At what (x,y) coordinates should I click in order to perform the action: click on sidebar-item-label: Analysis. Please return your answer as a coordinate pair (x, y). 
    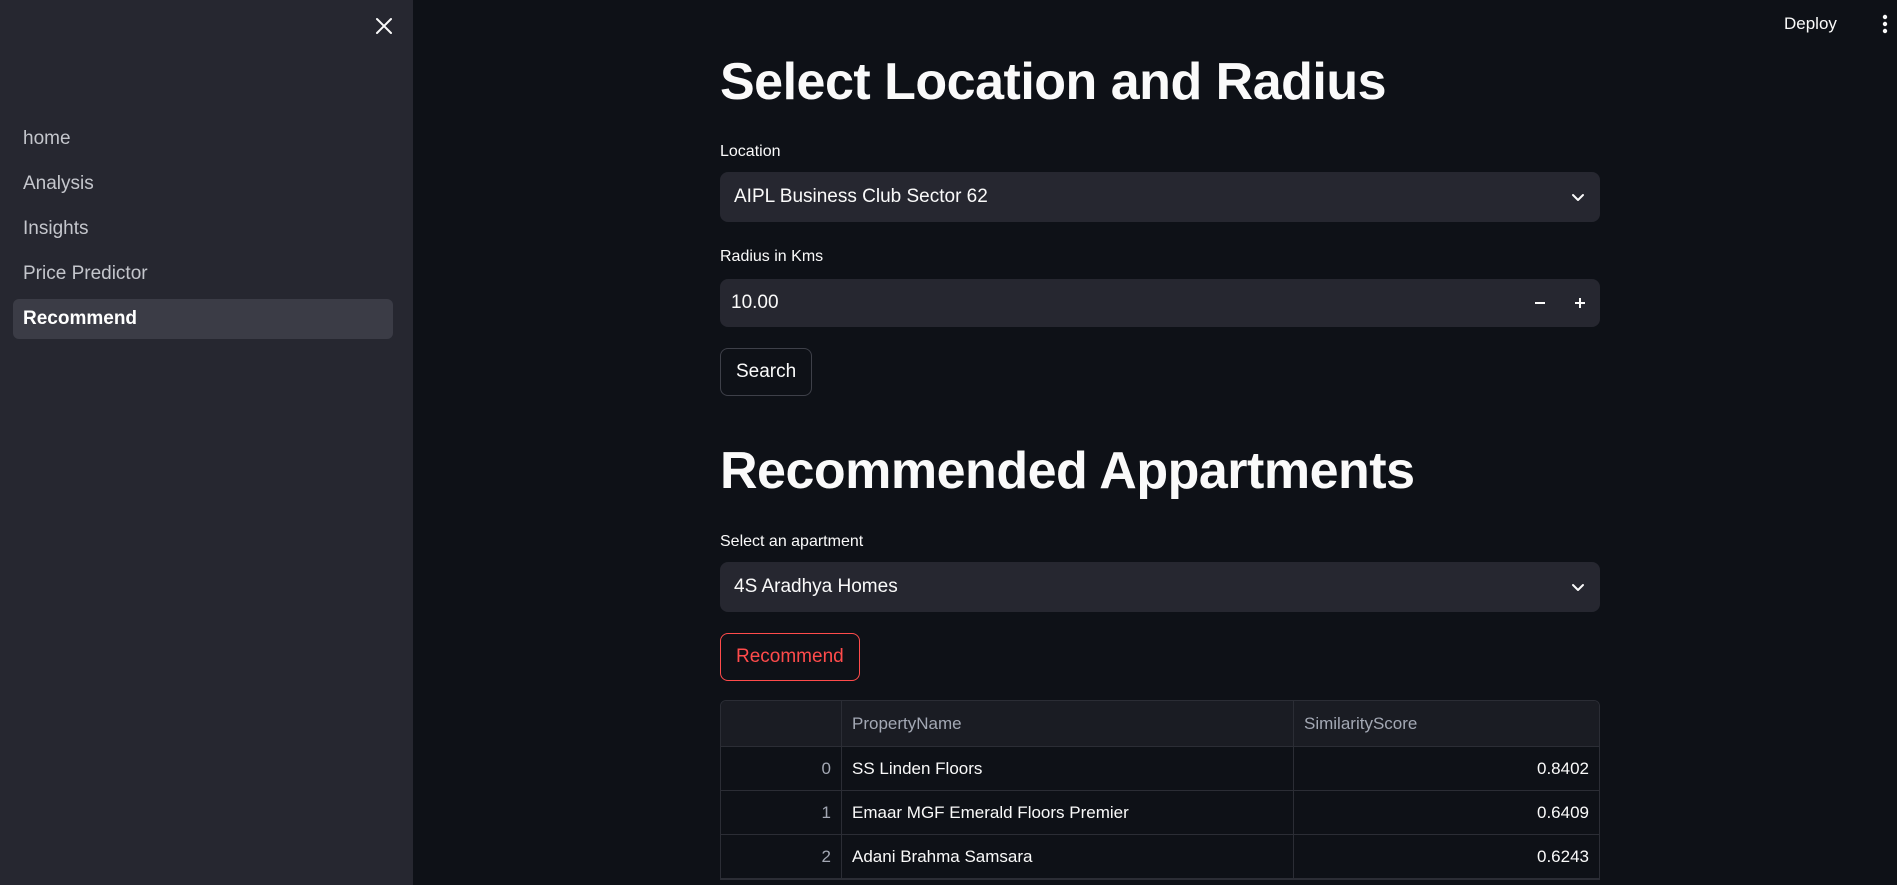
    Looking at the image, I should click on (58, 183).